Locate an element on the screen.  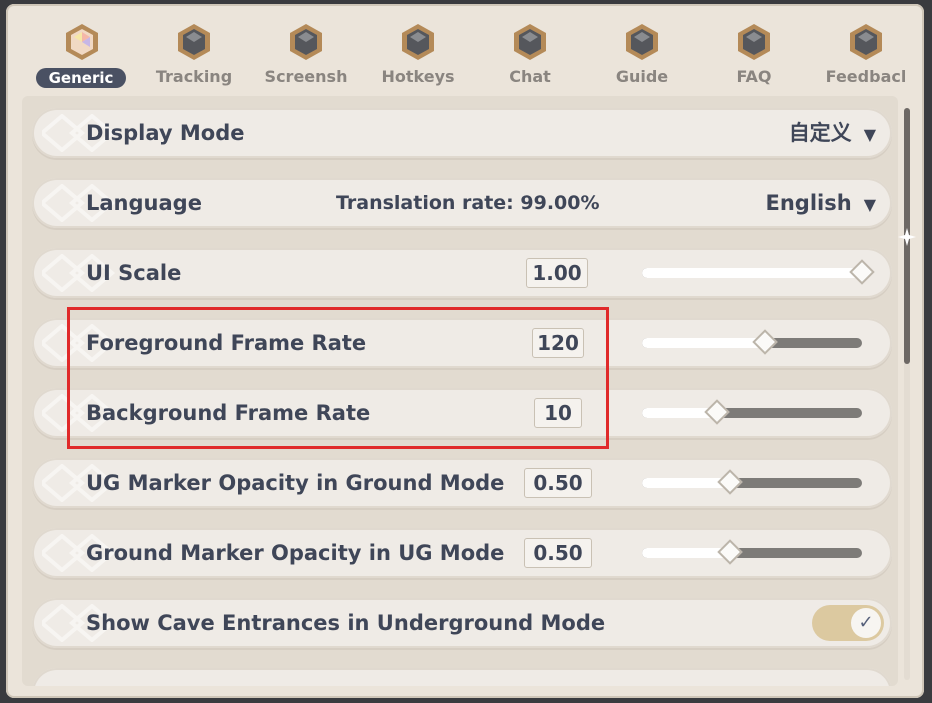
tab-chat: Chat is located at coordinates (530, 55).